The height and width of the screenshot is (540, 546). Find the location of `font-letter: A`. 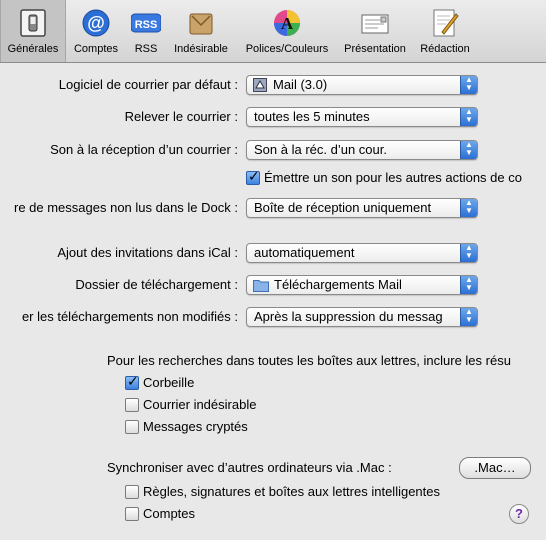

font-letter: A is located at coordinates (287, 23).